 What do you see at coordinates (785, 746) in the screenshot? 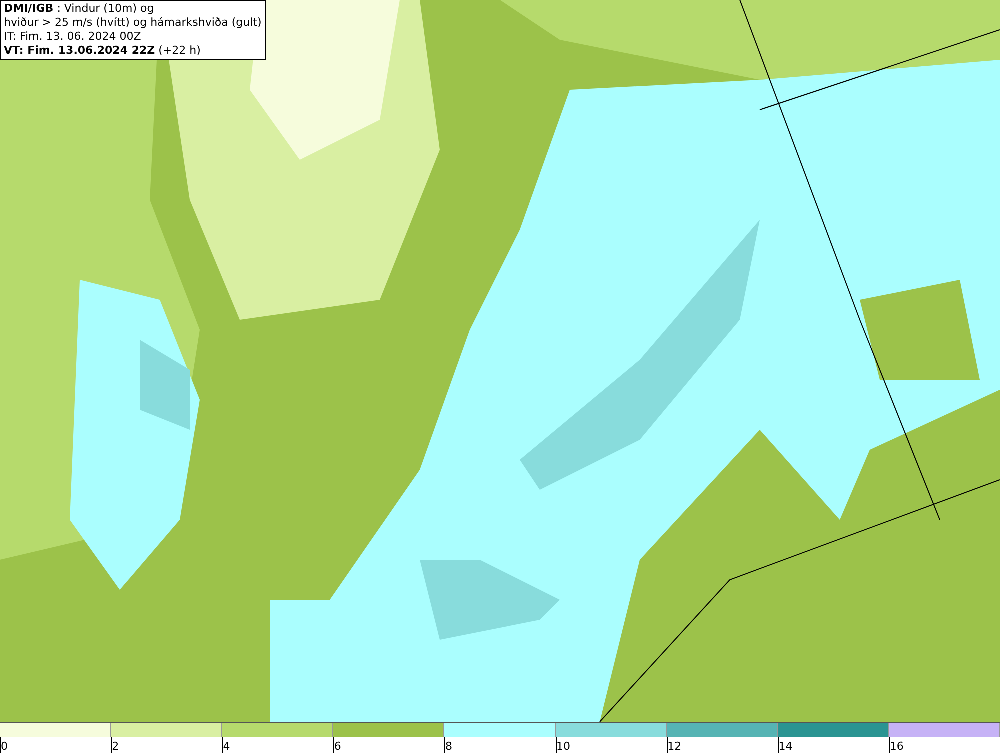
I see `legend-tick-label: 14` at bounding box center [785, 746].